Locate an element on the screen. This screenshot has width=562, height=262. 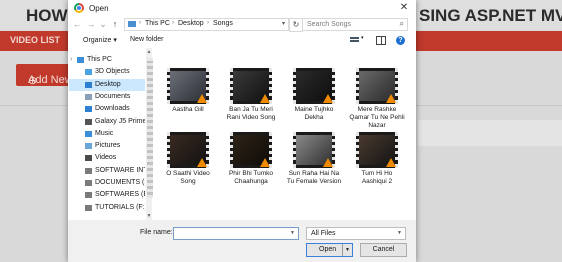
sidebar-item: Downloads is located at coordinates (107, 109).